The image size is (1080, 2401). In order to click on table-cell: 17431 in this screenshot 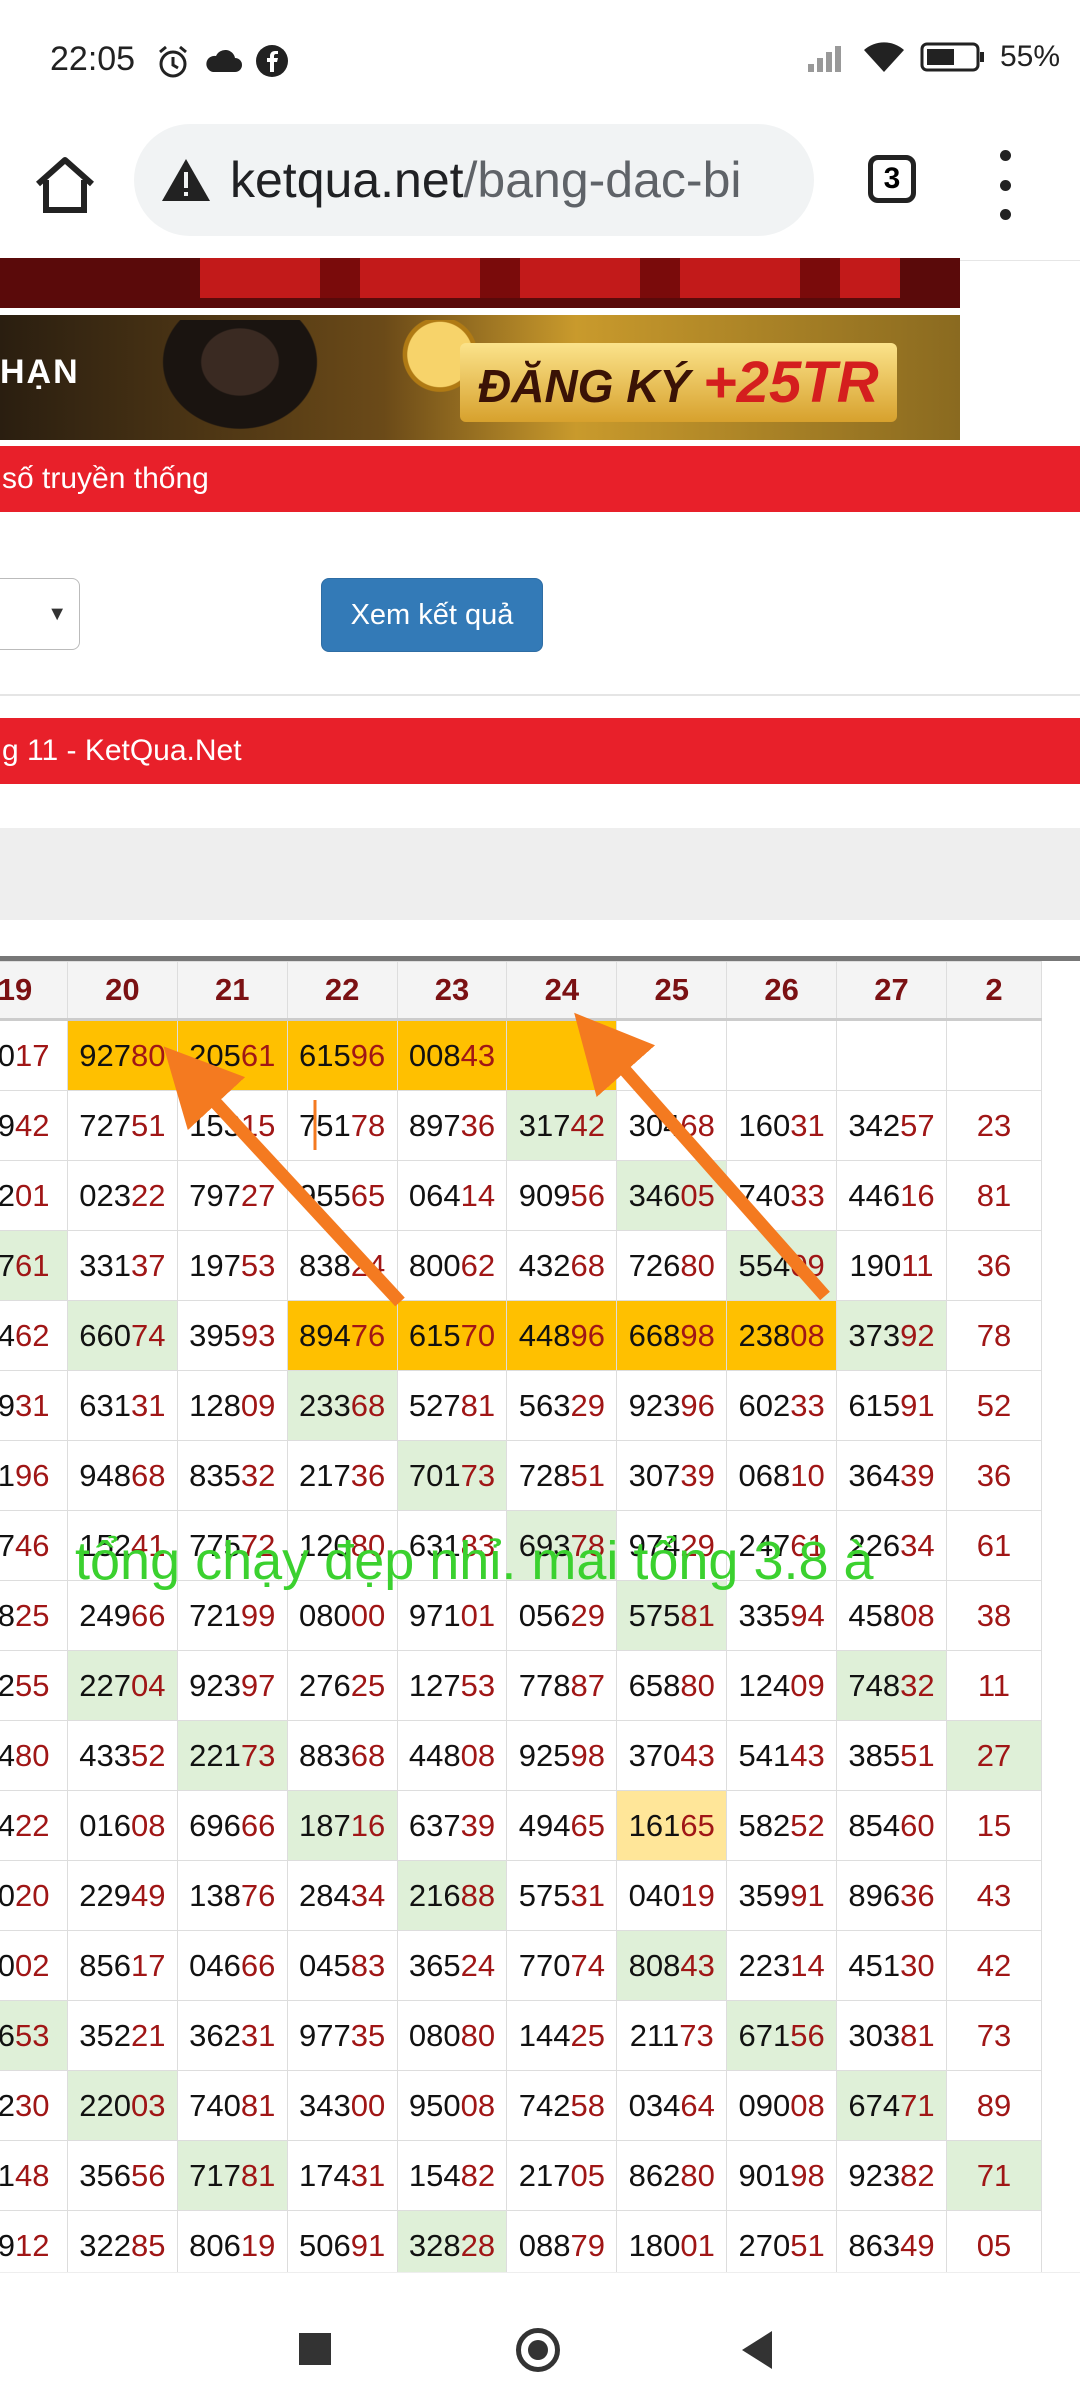, I will do `click(342, 2175)`.